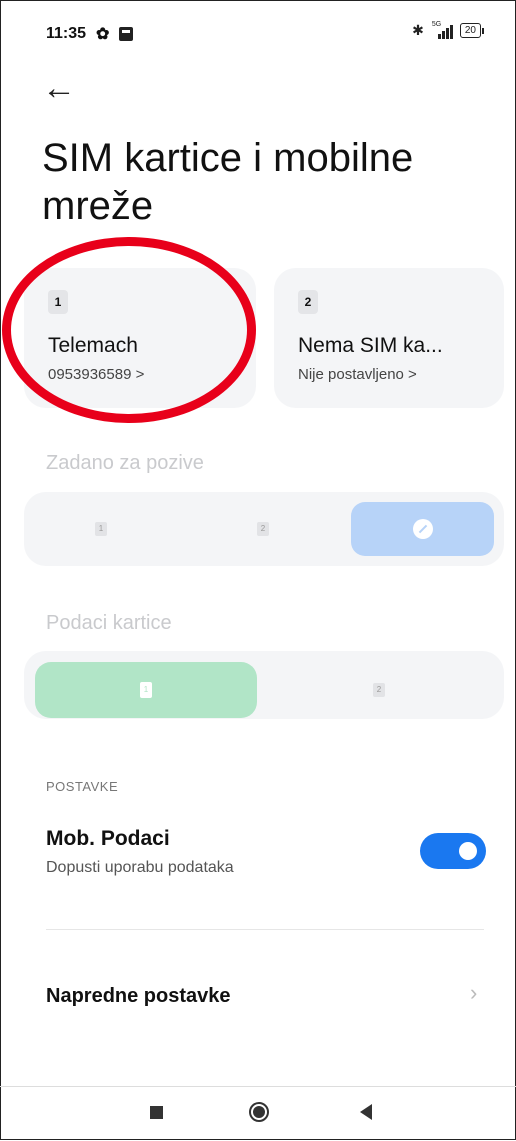 The image size is (516, 1141). What do you see at coordinates (436, 24) in the screenshot?
I see `network-type-label: 5G` at bounding box center [436, 24].